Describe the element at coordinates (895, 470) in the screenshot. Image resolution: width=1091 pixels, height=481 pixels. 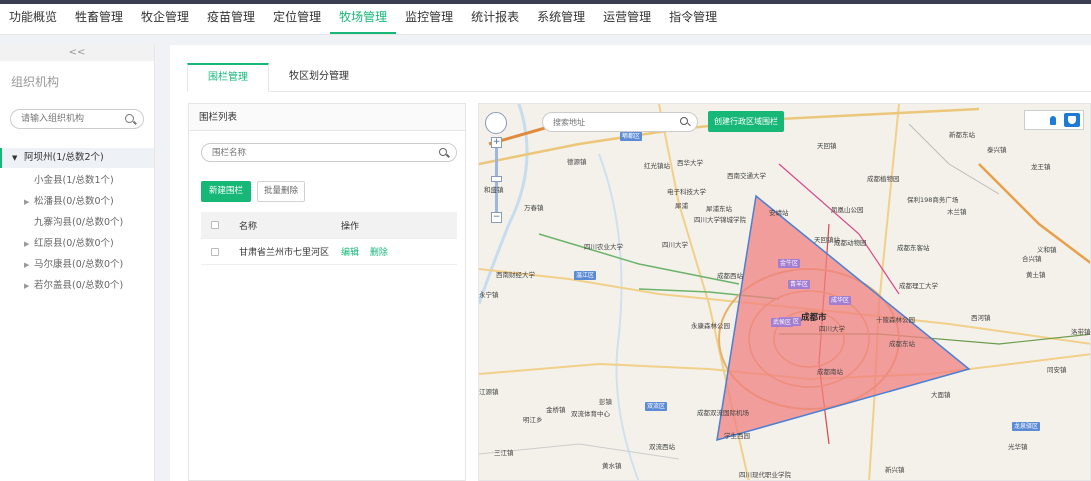
I see `map-place-label: 新兴镇` at that location.